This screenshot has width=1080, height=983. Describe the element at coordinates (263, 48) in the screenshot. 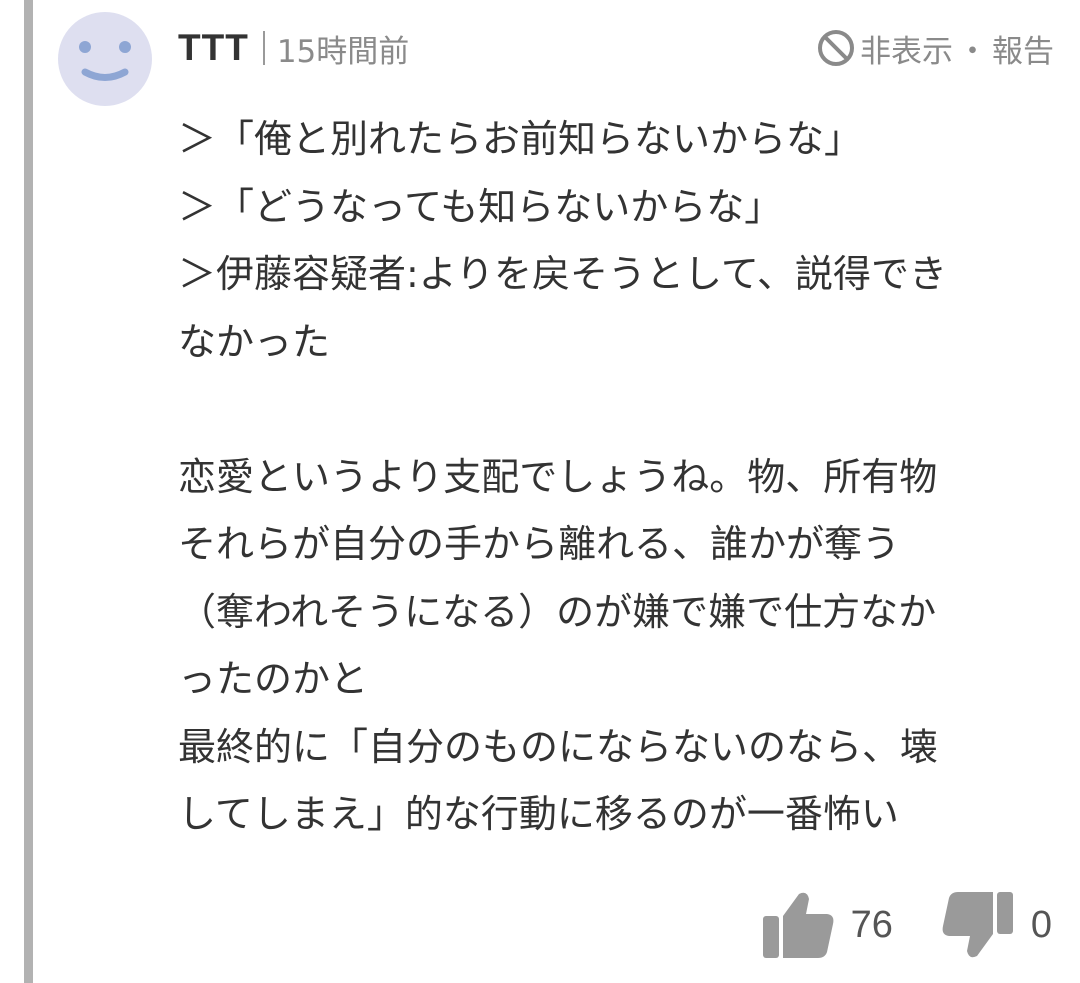

I see `header-divider` at that location.